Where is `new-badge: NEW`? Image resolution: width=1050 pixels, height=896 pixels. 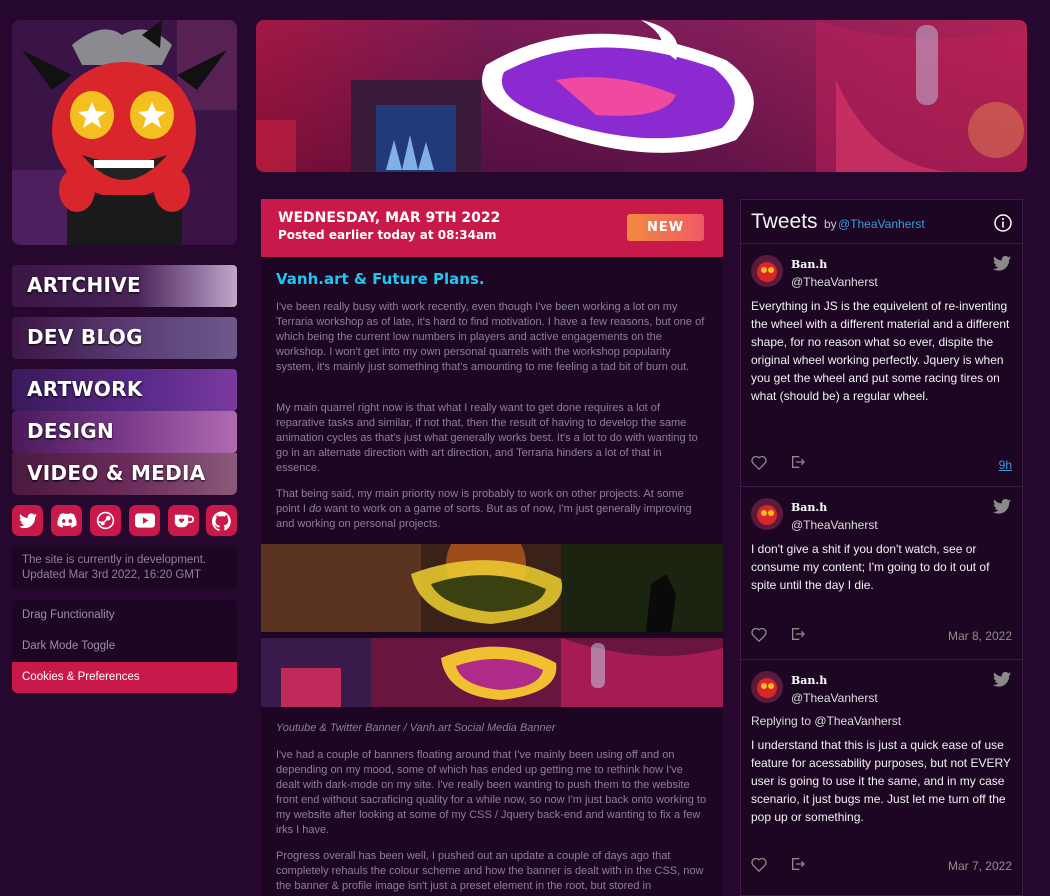
new-badge: NEW is located at coordinates (665, 227).